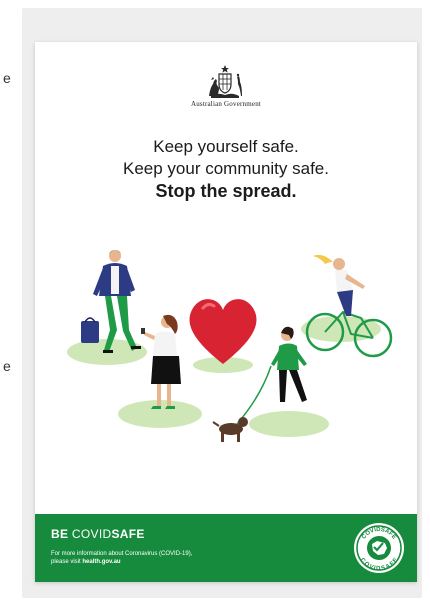 Image resolution: width=430 pixels, height=602 pixels. Describe the element at coordinates (161, 361) in the screenshot. I see `woman-with-phone-figure` at that location.